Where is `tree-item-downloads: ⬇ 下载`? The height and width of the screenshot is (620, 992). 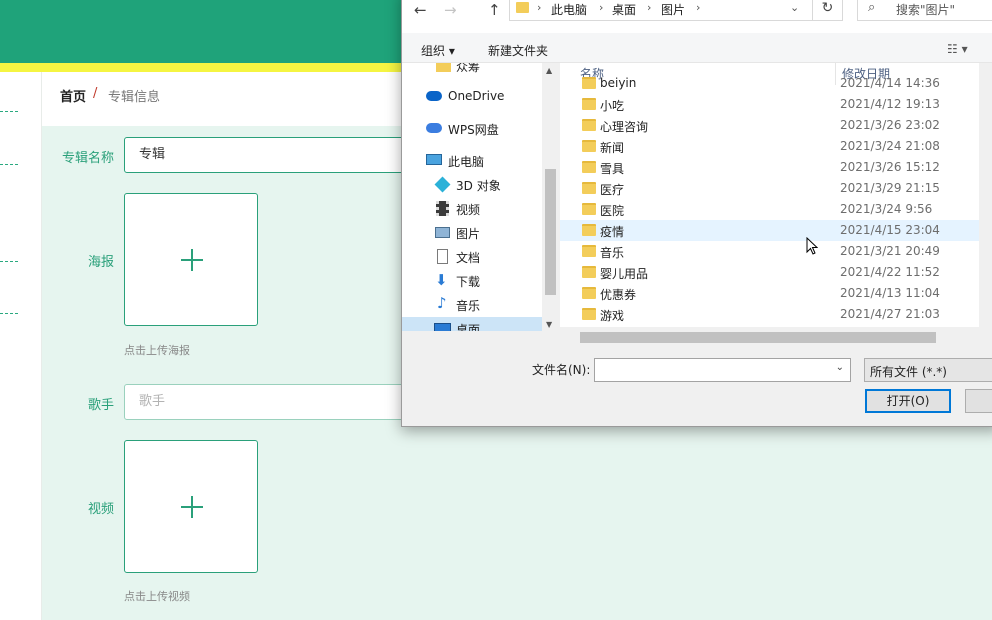
tree-item-downloads: ⬇ 下载 is located at coordinates (472, 281).